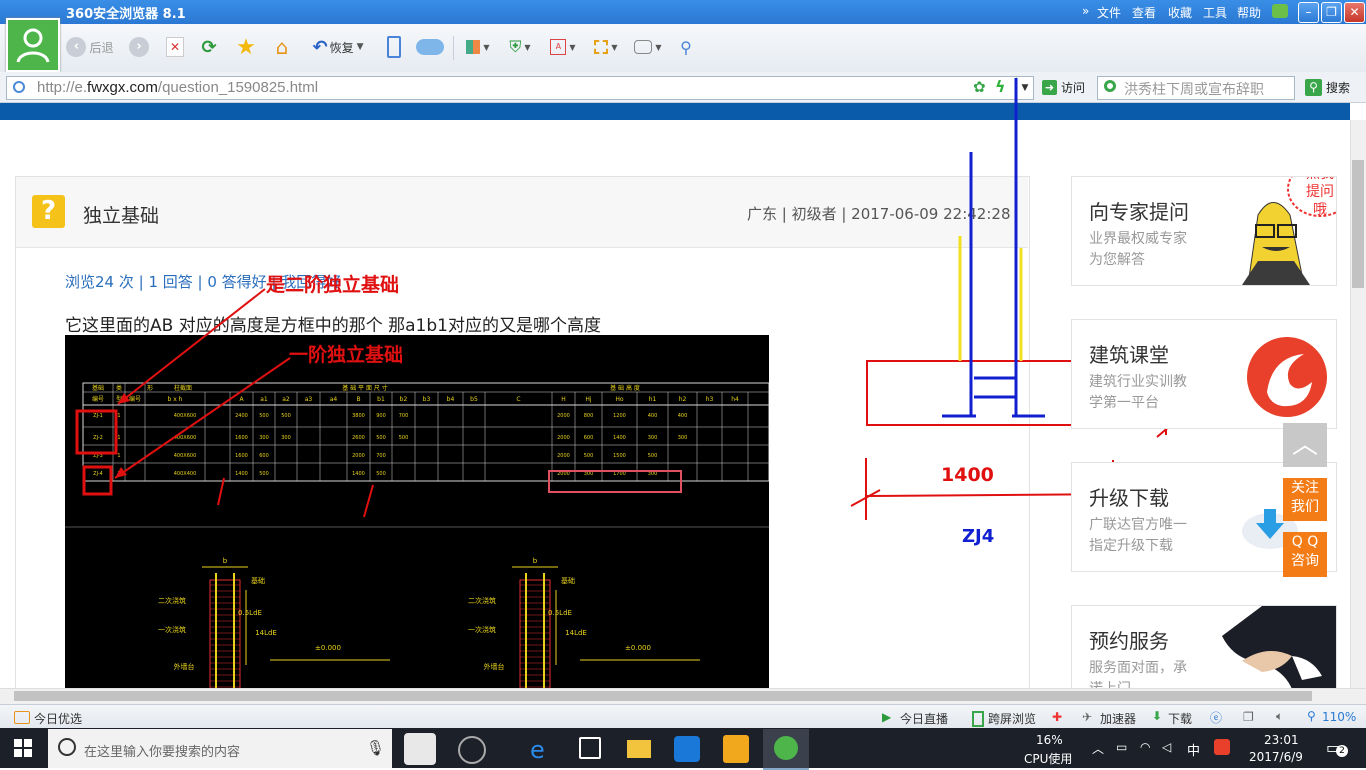  What do you see at coordinates (686, 47) in the screenshot?
I see `find-button: ⚲` at bounding box center [686, 47].